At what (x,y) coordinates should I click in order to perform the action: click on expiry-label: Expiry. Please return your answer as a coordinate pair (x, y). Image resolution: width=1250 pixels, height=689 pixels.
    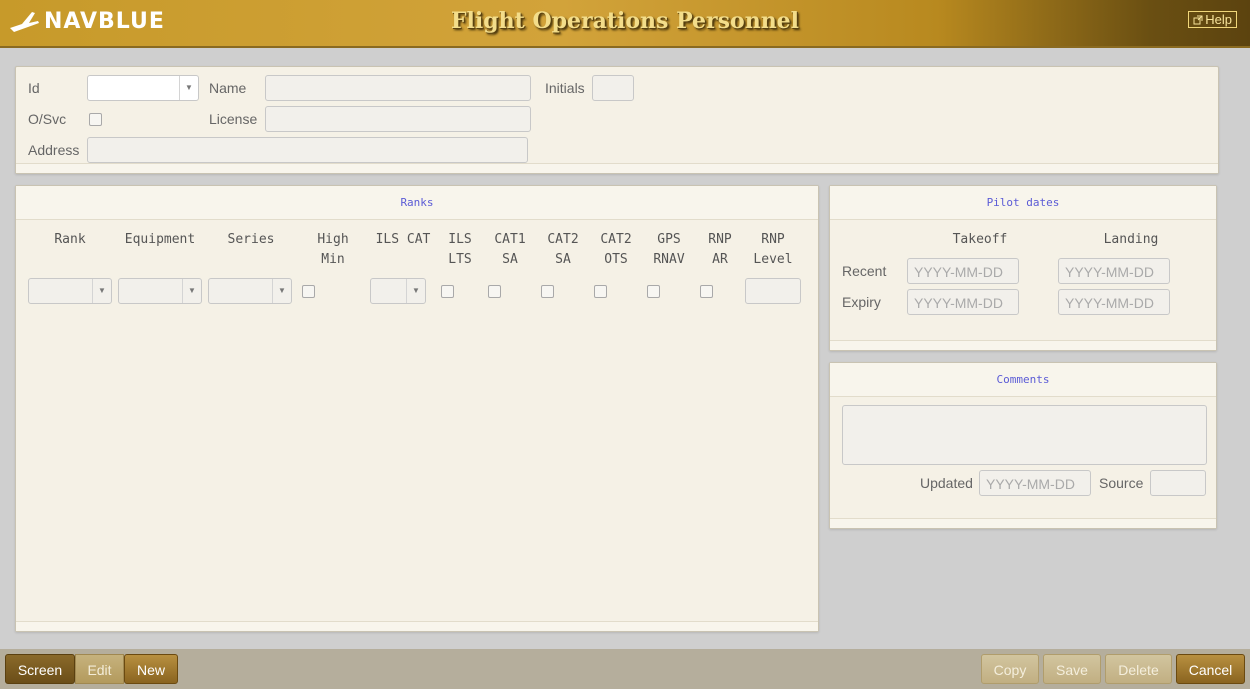
    Looking at the image, I should click on (861, 302).